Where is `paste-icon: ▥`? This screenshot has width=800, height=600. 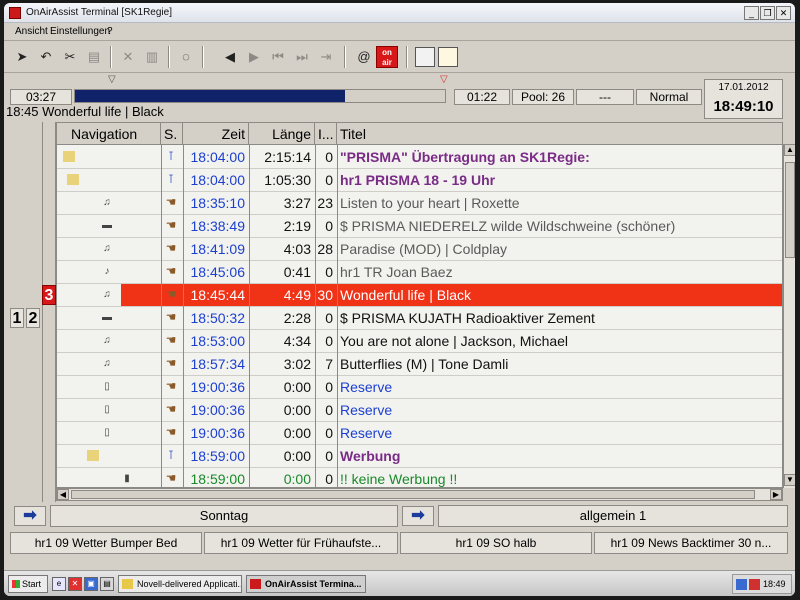 paste-icon: ▥ is located at coordinates (152, 57).